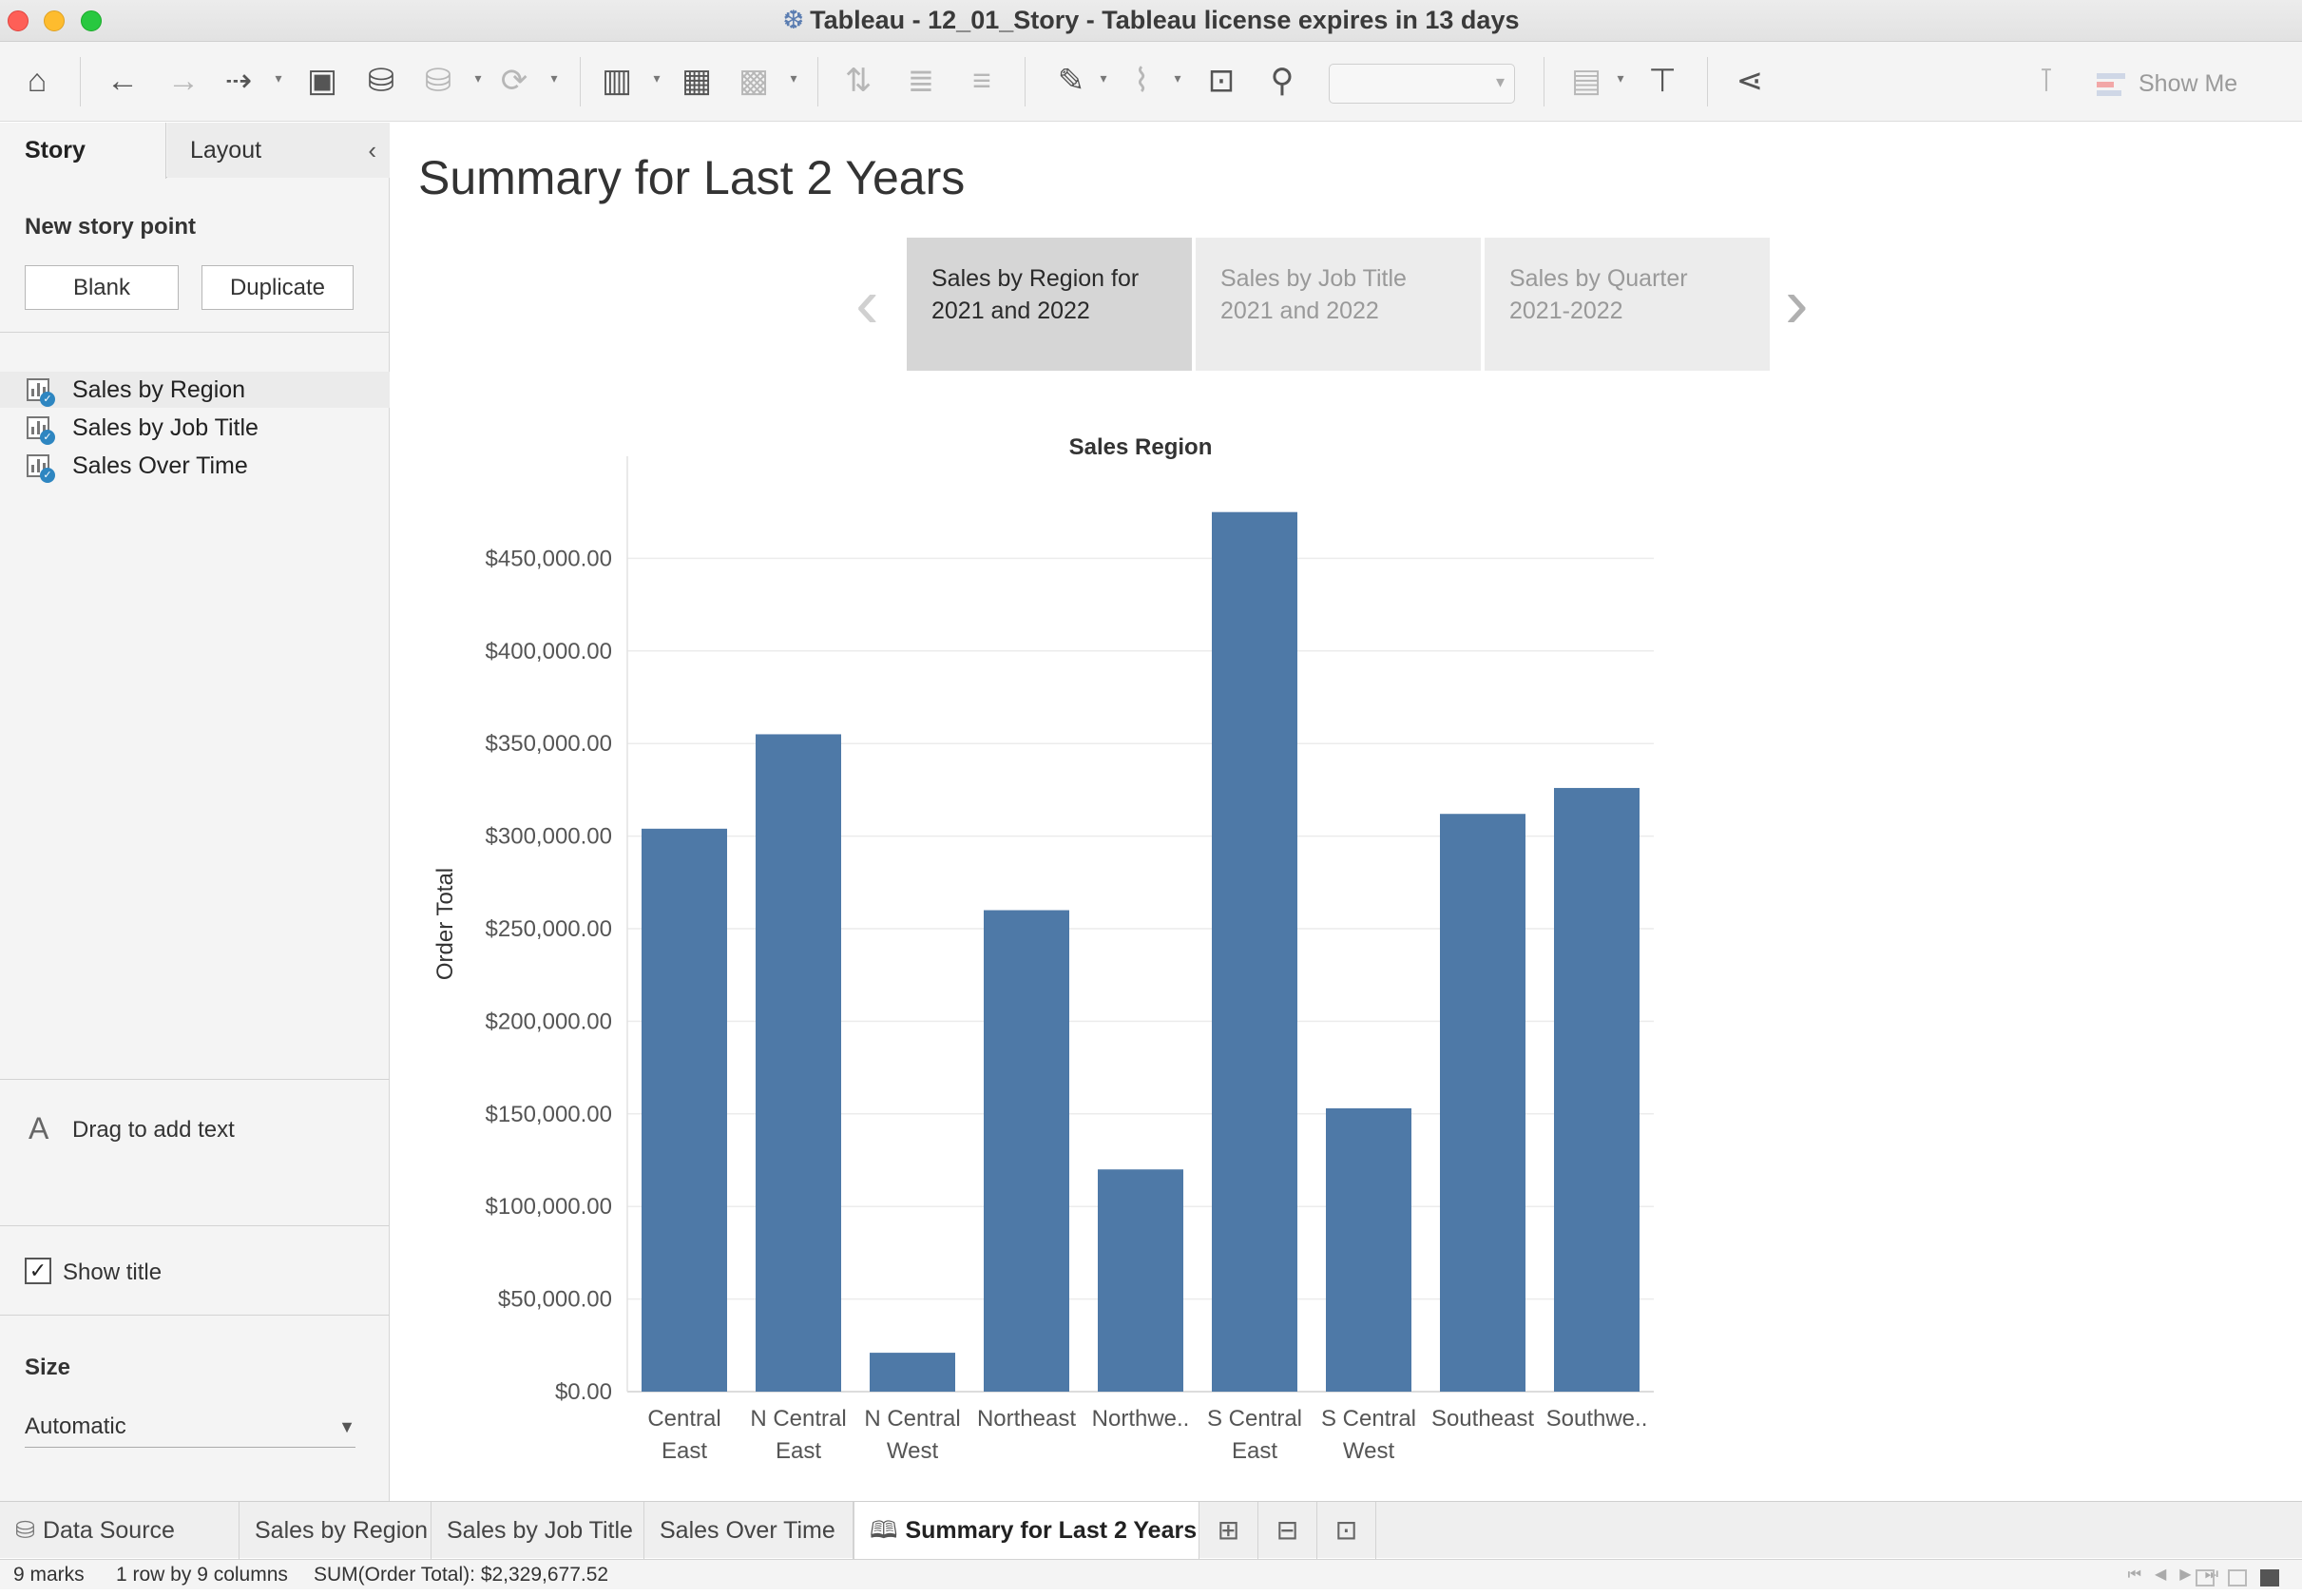 This screenshot has height=1596, width=2302. What do you see at coordinates (1141, 447) in the screenshot?
I see `chart-title: Sales Region` at bounding box center [1141, 447].